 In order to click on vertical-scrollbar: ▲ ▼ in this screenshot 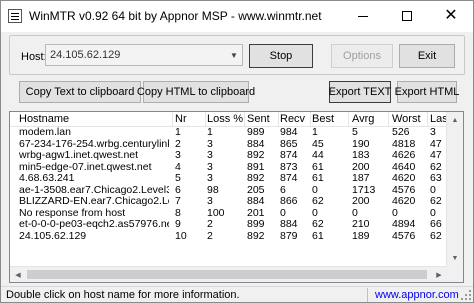, I will do `click(454, 197)`.